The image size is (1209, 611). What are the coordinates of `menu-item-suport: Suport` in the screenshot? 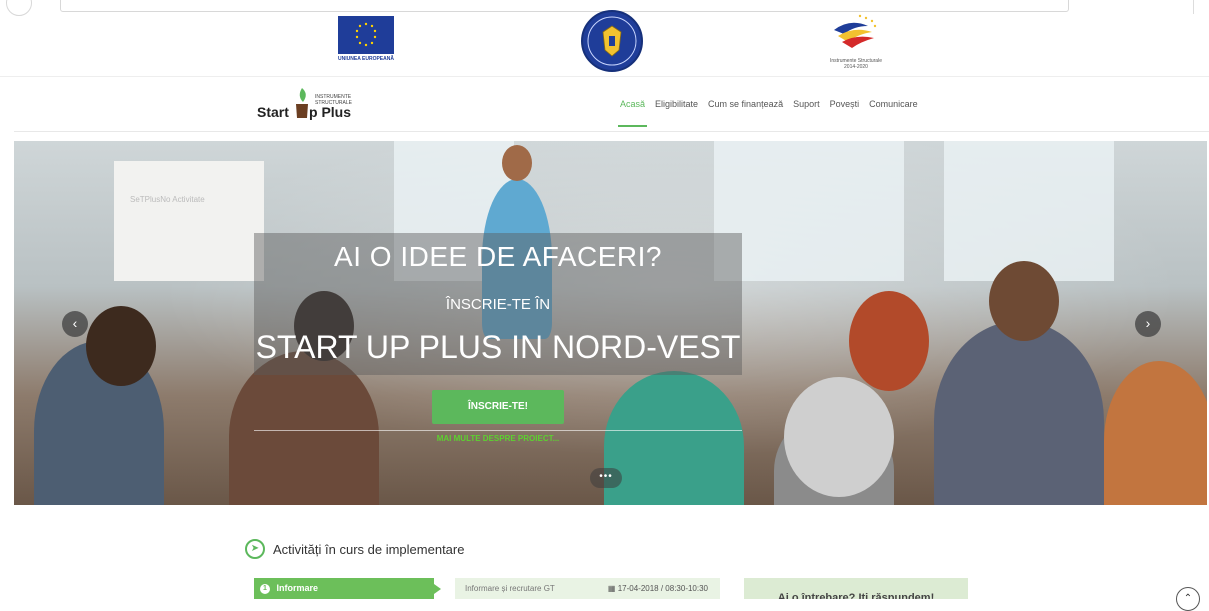 It's located at (806, 104).